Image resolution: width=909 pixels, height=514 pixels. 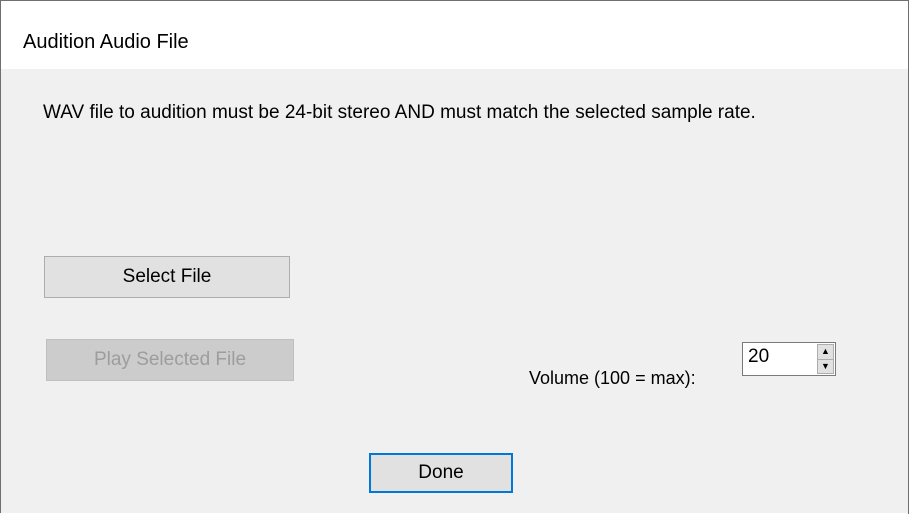 I want to click on window-title: Audition Audio File, so click(x=106, y=42).